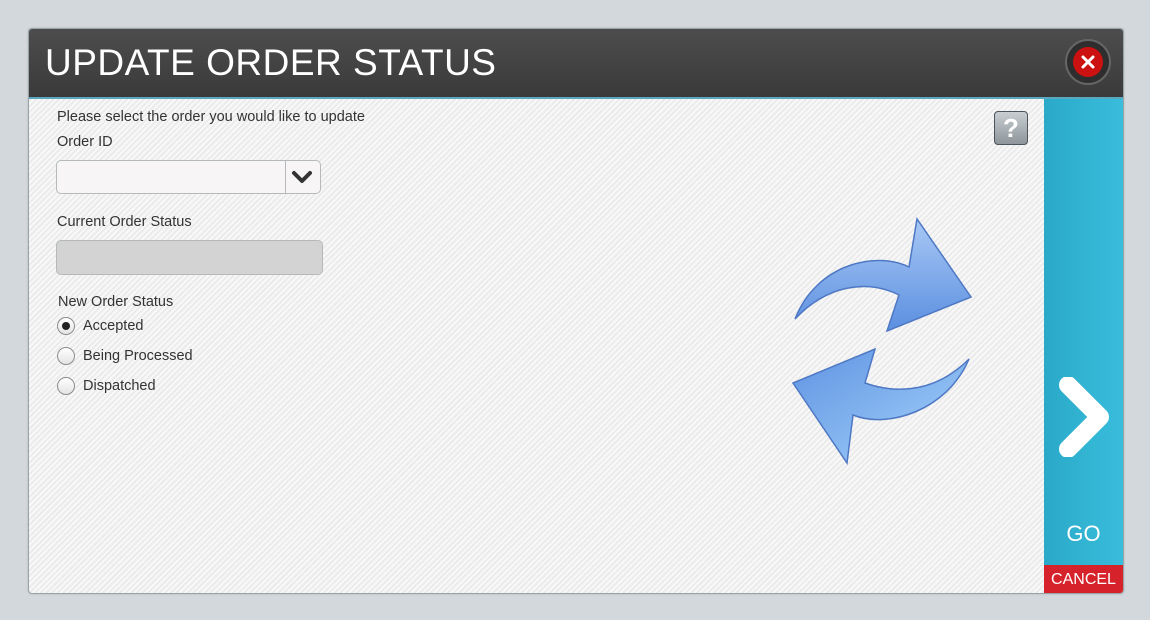 The height and width of the screenshot is (620, 1150). Describe the element at coordinates (302, 179) in the screenshot. I see `chevron-down-icon` at that location.